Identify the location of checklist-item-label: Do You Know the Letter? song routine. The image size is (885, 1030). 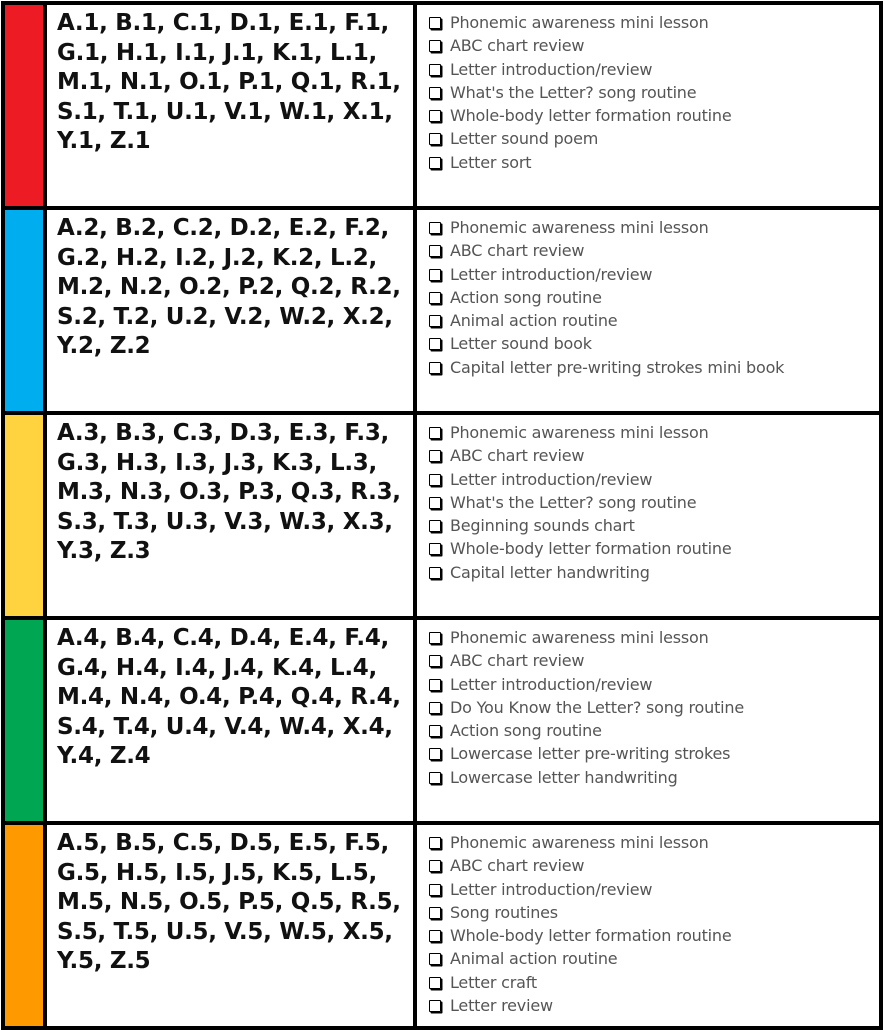
(597, 707).